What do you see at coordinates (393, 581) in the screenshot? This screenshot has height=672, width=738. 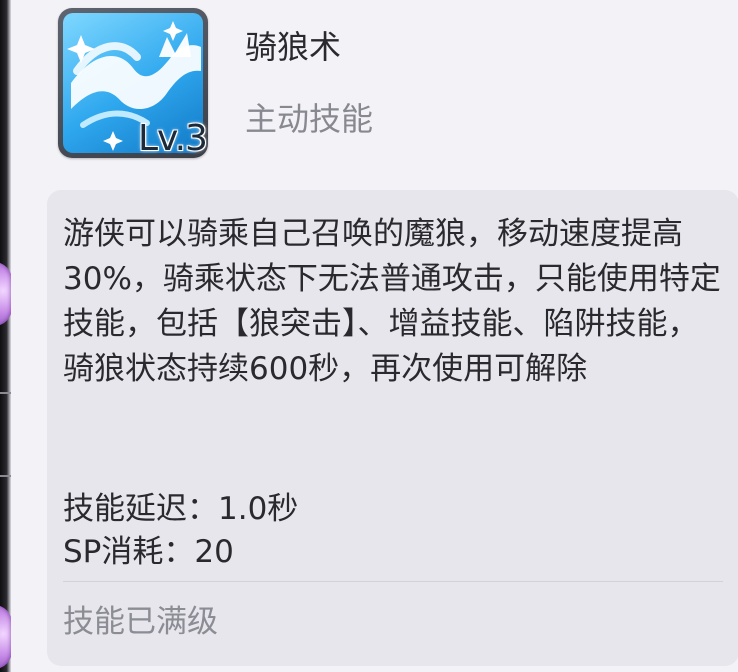 I see `divider` at bounding box center [393, 581].